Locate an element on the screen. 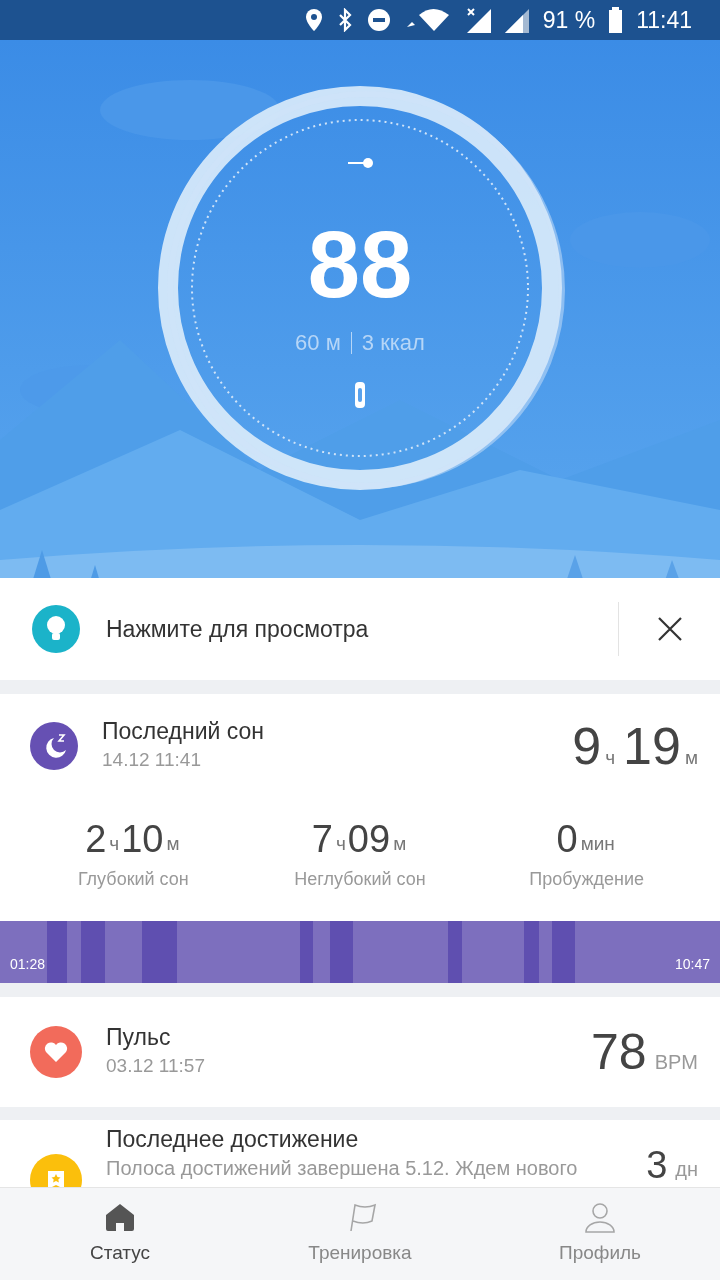 This screenshot has width=720, height=1280. card-value: 3 is located at coordinates (657, 1165).